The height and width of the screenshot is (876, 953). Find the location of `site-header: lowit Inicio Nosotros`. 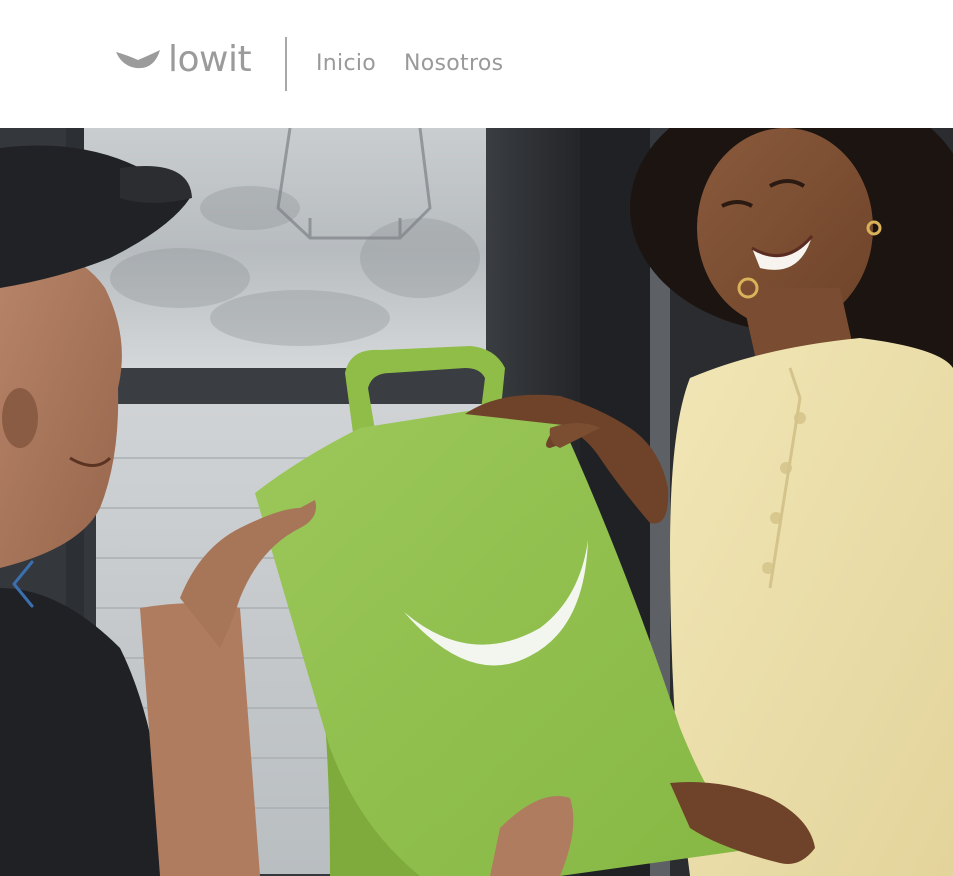

site-header: lowit Inicio Nosotros is located at coordinates (476, 64).